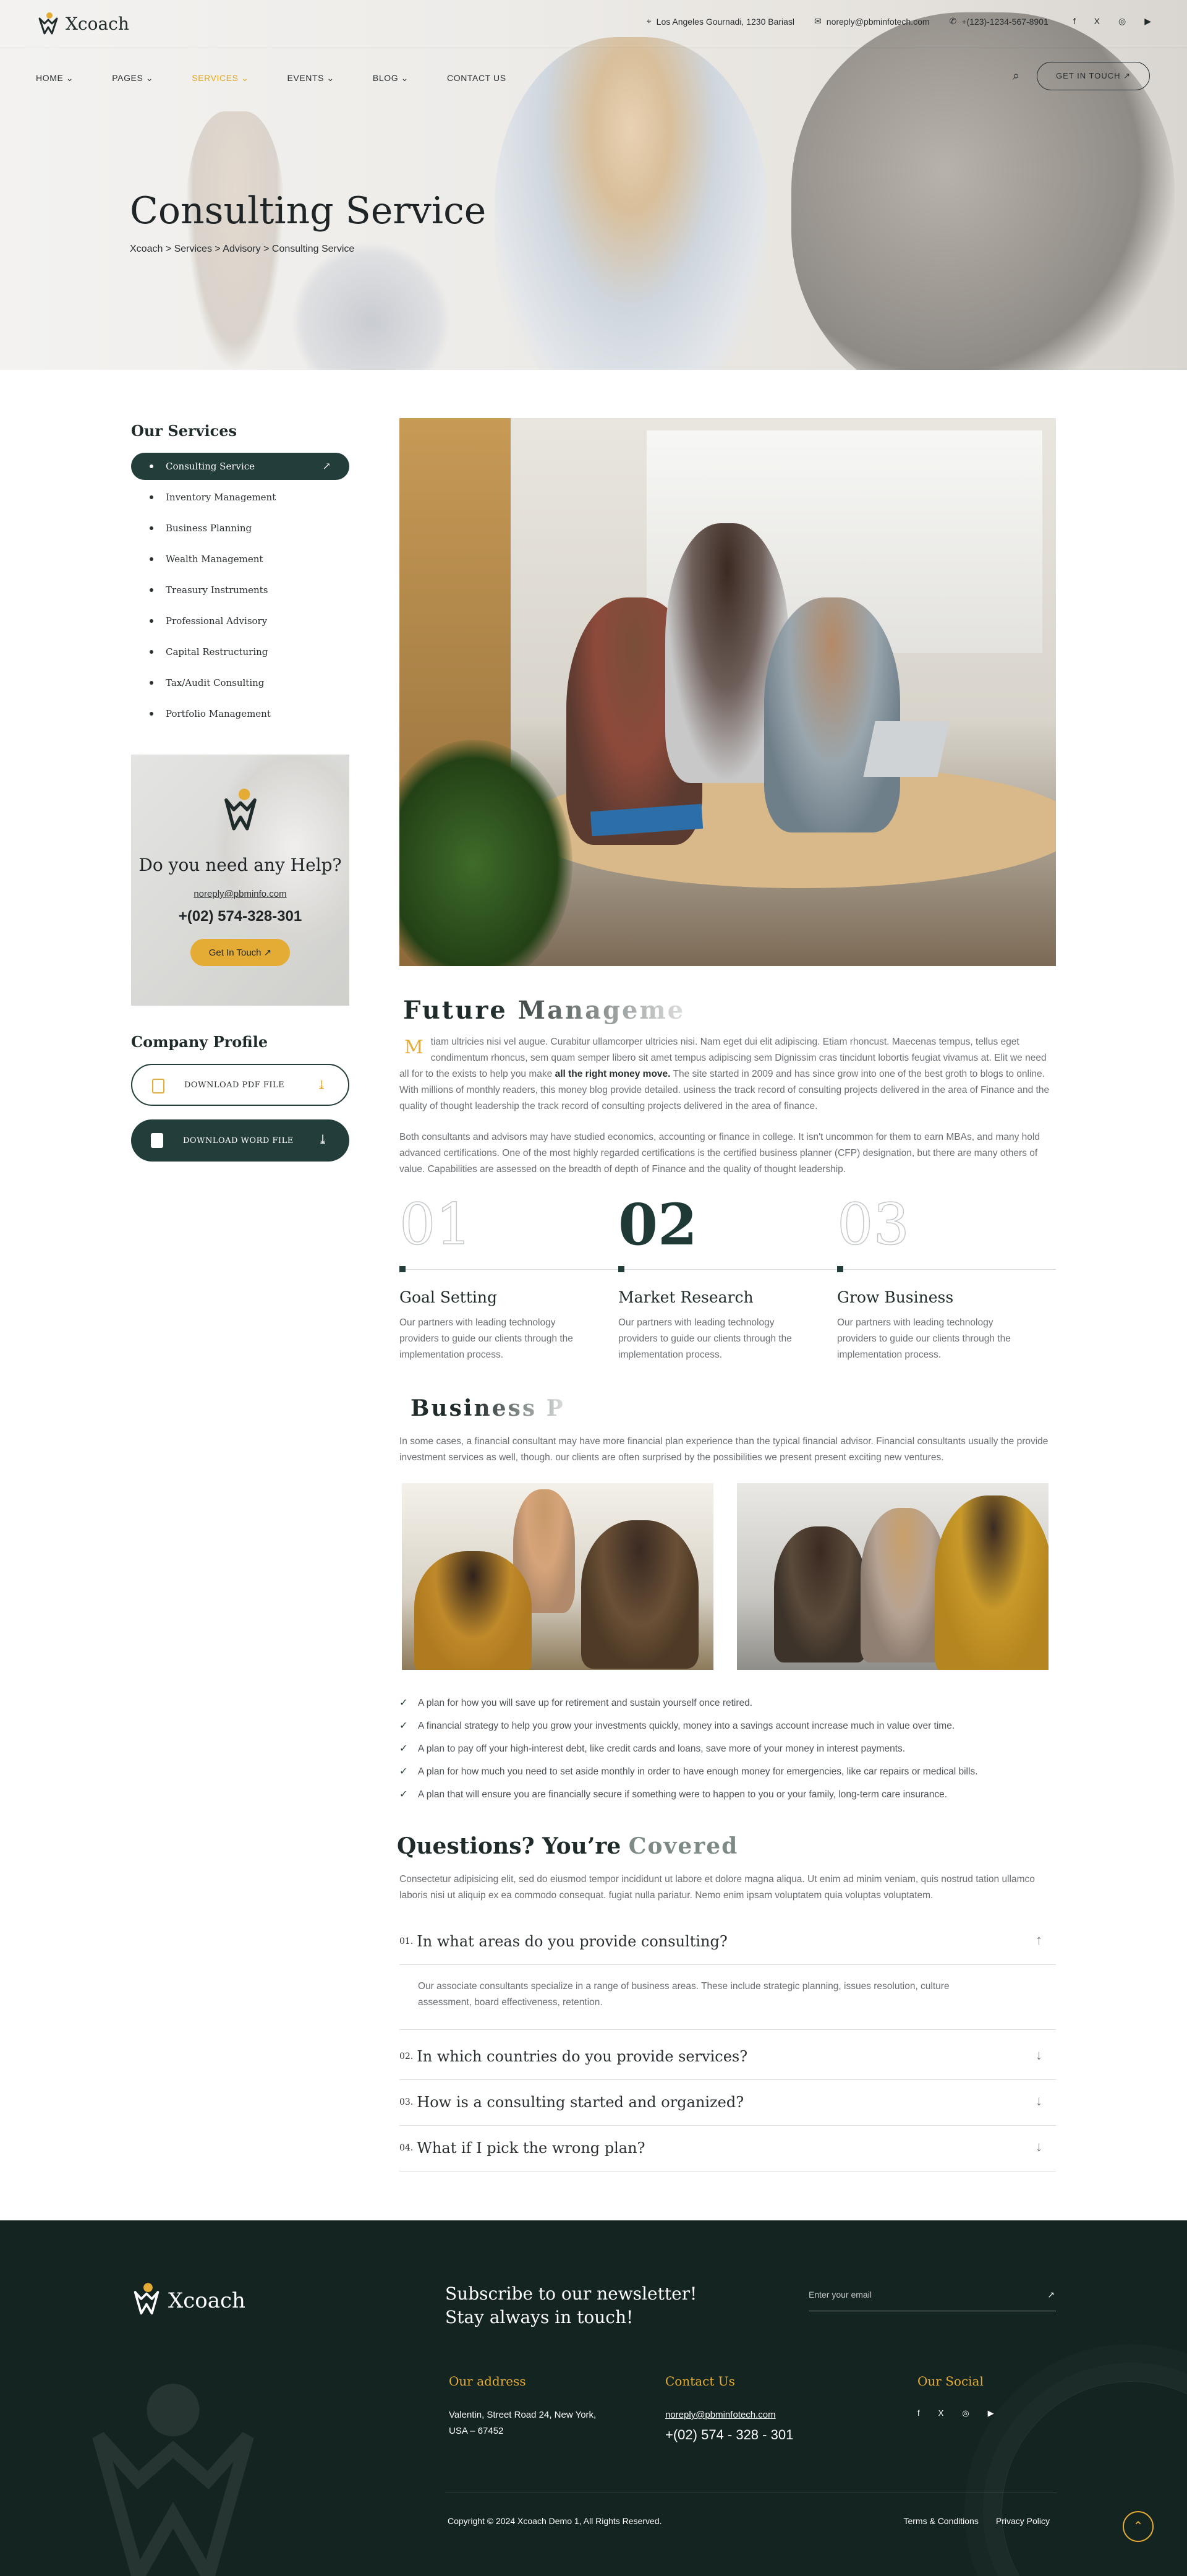  What do you see at coordinates (98, 23) in the screenshot?
I see `logo-text: Xcoach` at bounding box center [98, 23].